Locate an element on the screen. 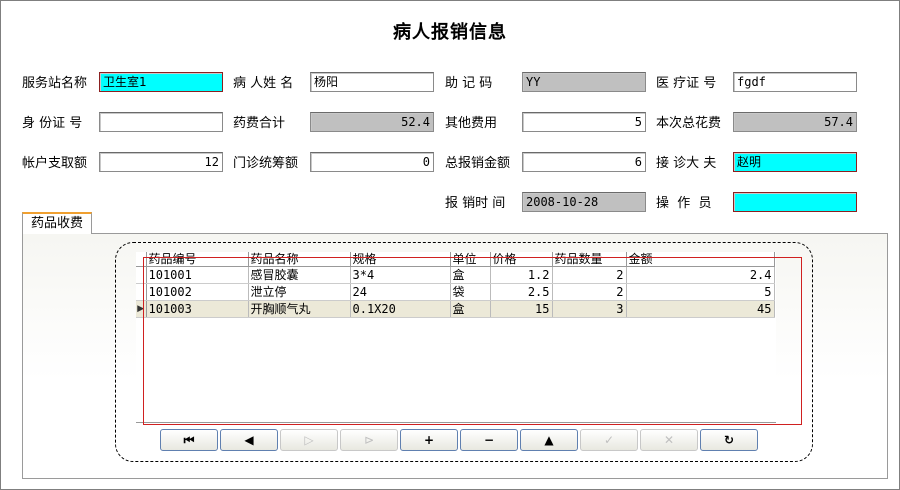  medcard-label: 医 疗证 号 is located at coordinates (686, 83).